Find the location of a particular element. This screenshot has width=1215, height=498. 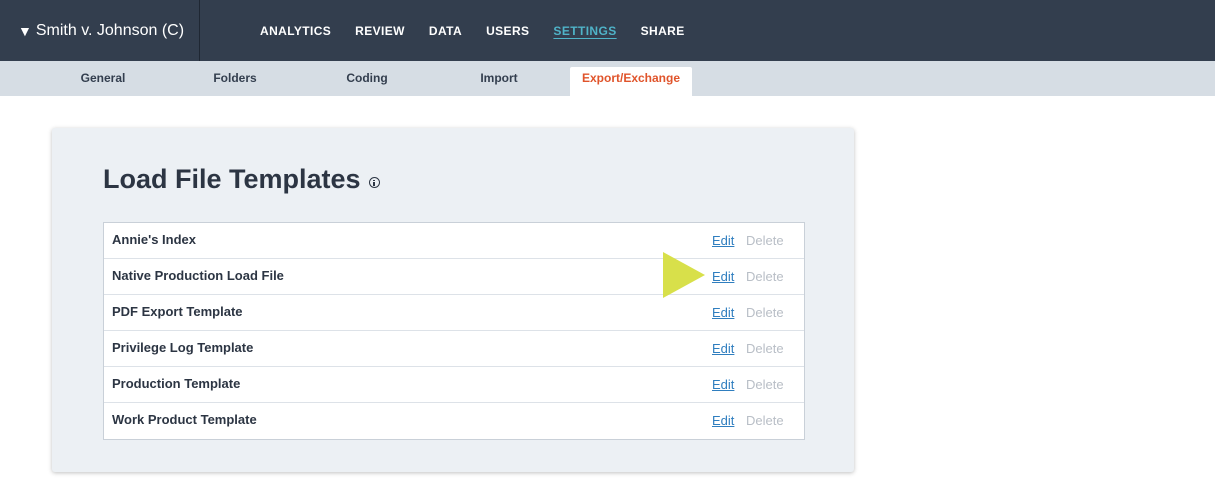

highlight-arrow-icon is located at coordinates (684, 275).